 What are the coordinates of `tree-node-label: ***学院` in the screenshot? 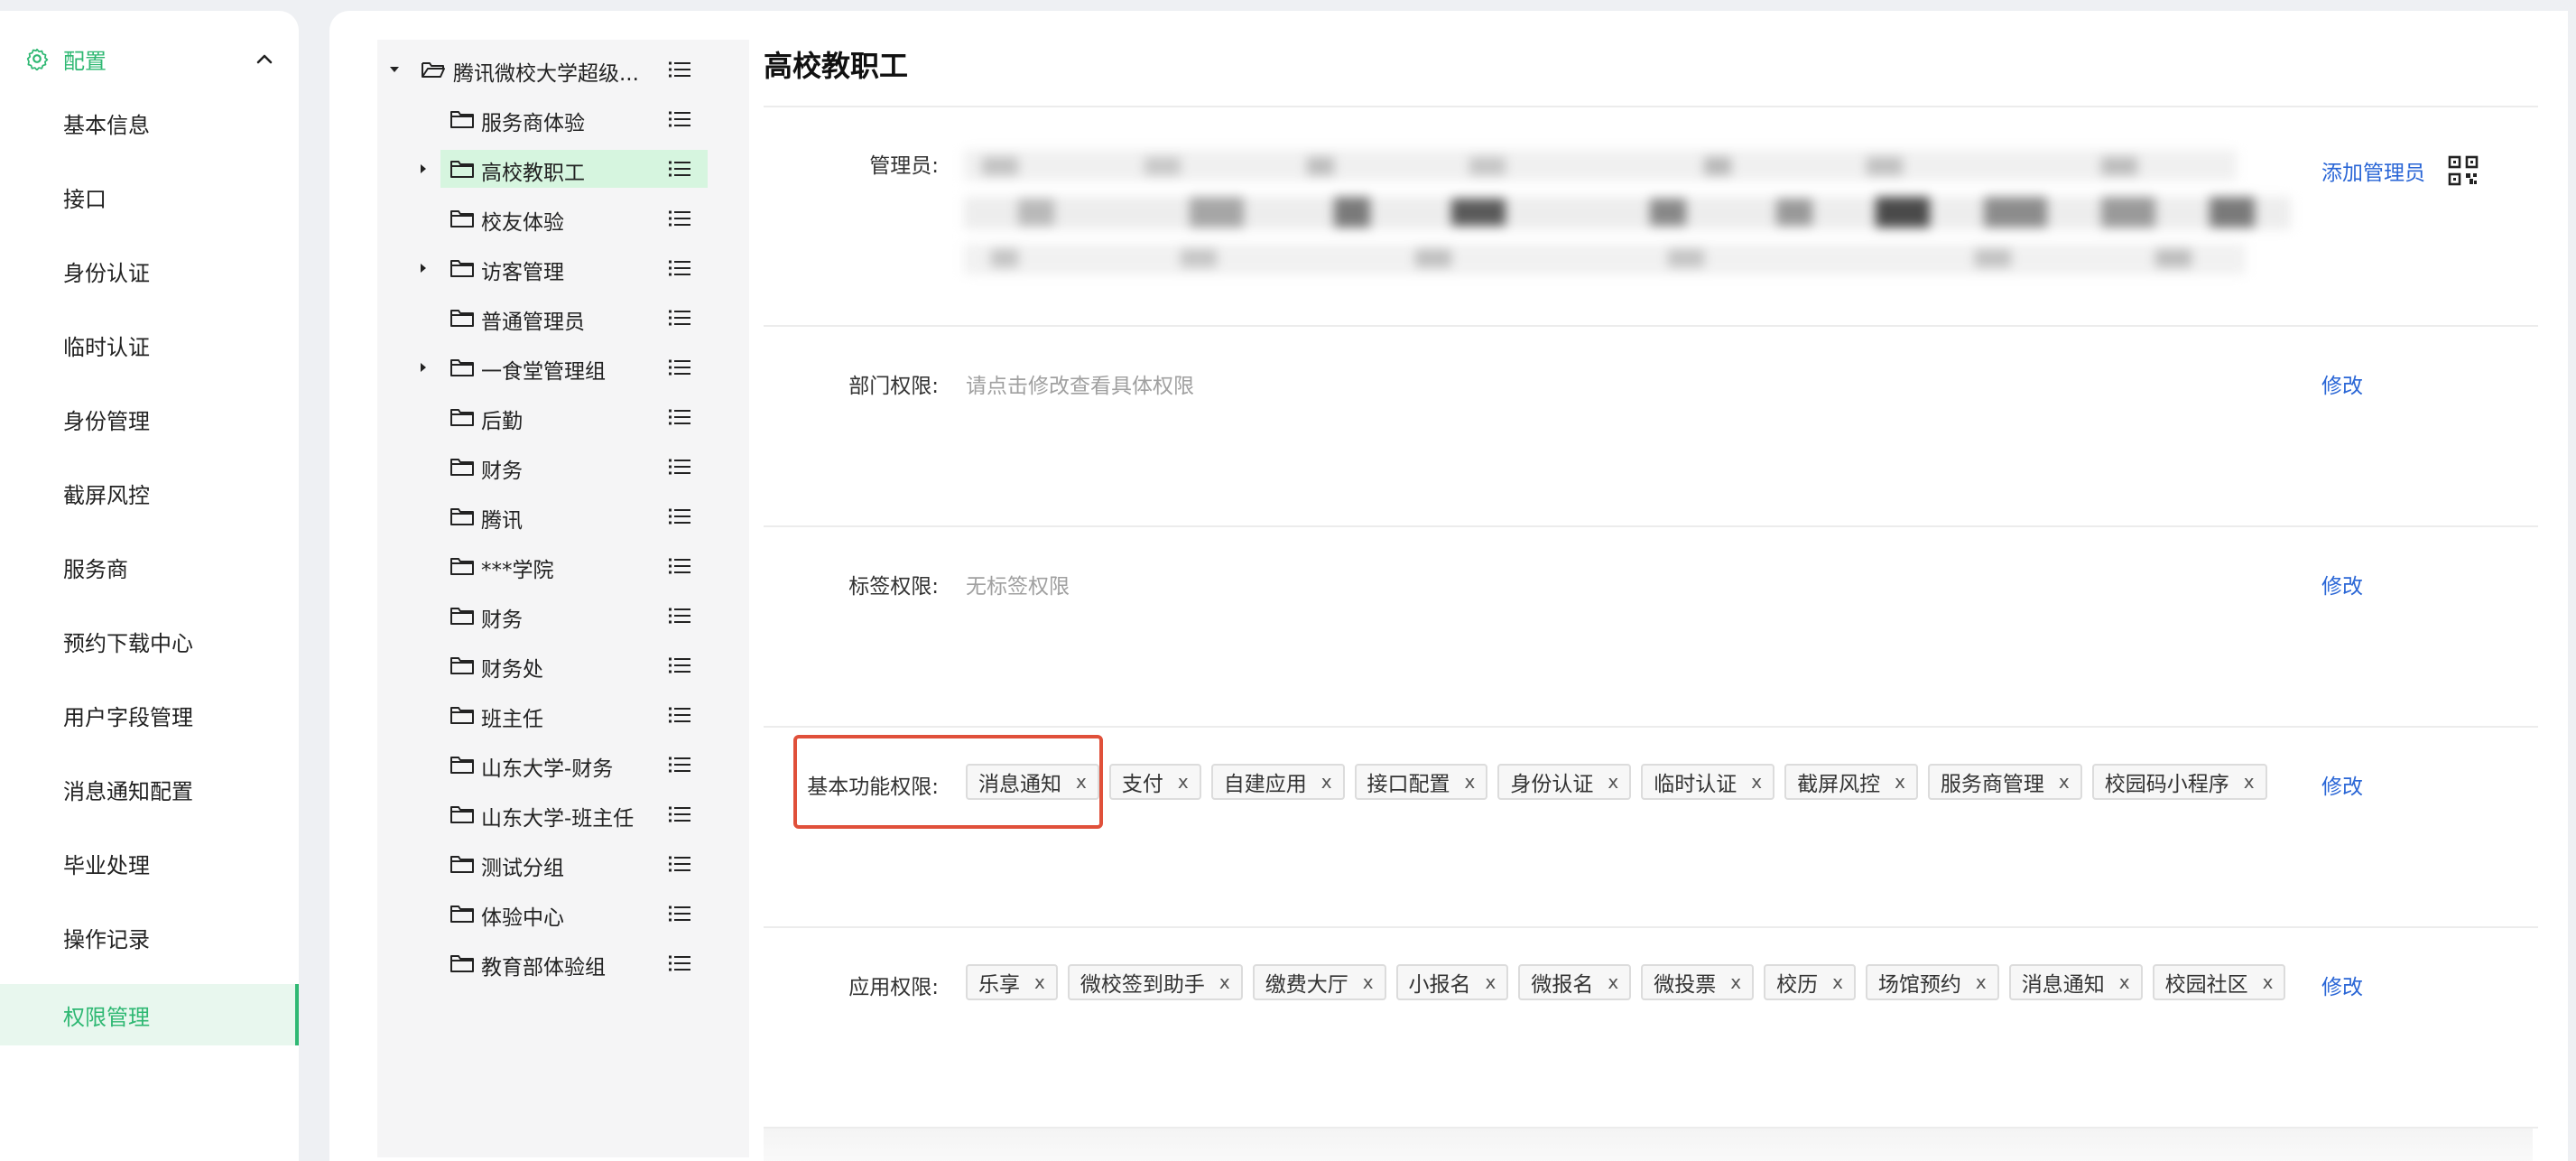 It's located at (517, 568).